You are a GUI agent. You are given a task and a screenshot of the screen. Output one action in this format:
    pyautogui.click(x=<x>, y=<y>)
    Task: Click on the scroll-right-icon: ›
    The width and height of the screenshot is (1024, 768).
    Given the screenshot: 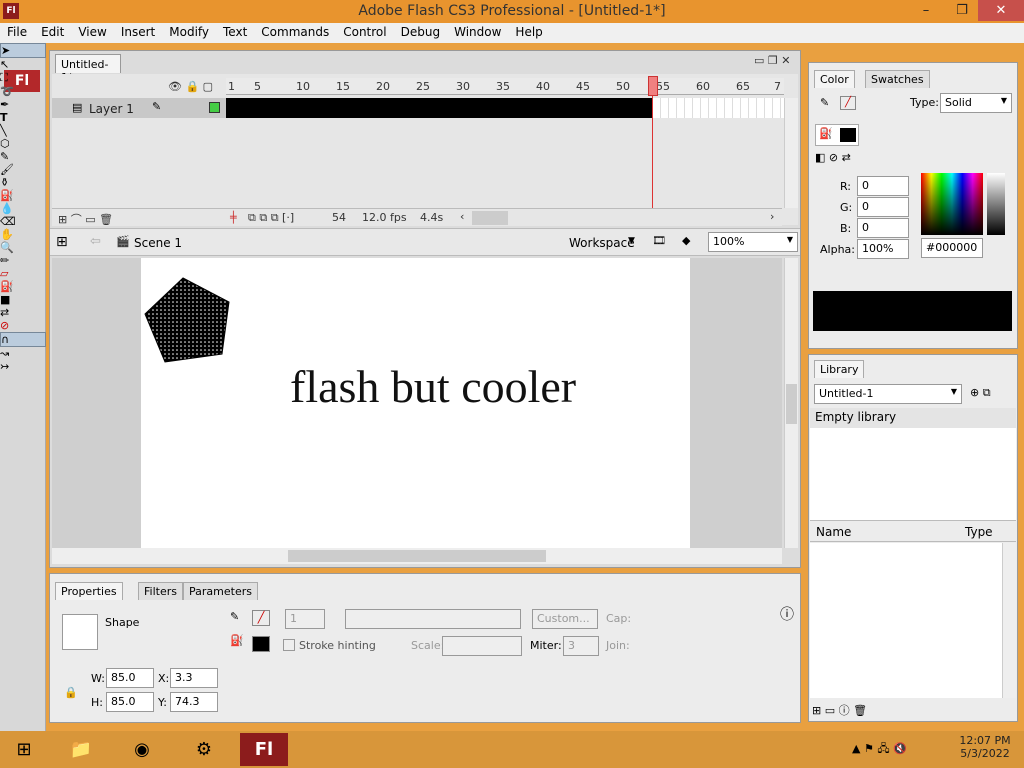 What is the action you would take?
    pyautogui.click(x=772, y=216)
    